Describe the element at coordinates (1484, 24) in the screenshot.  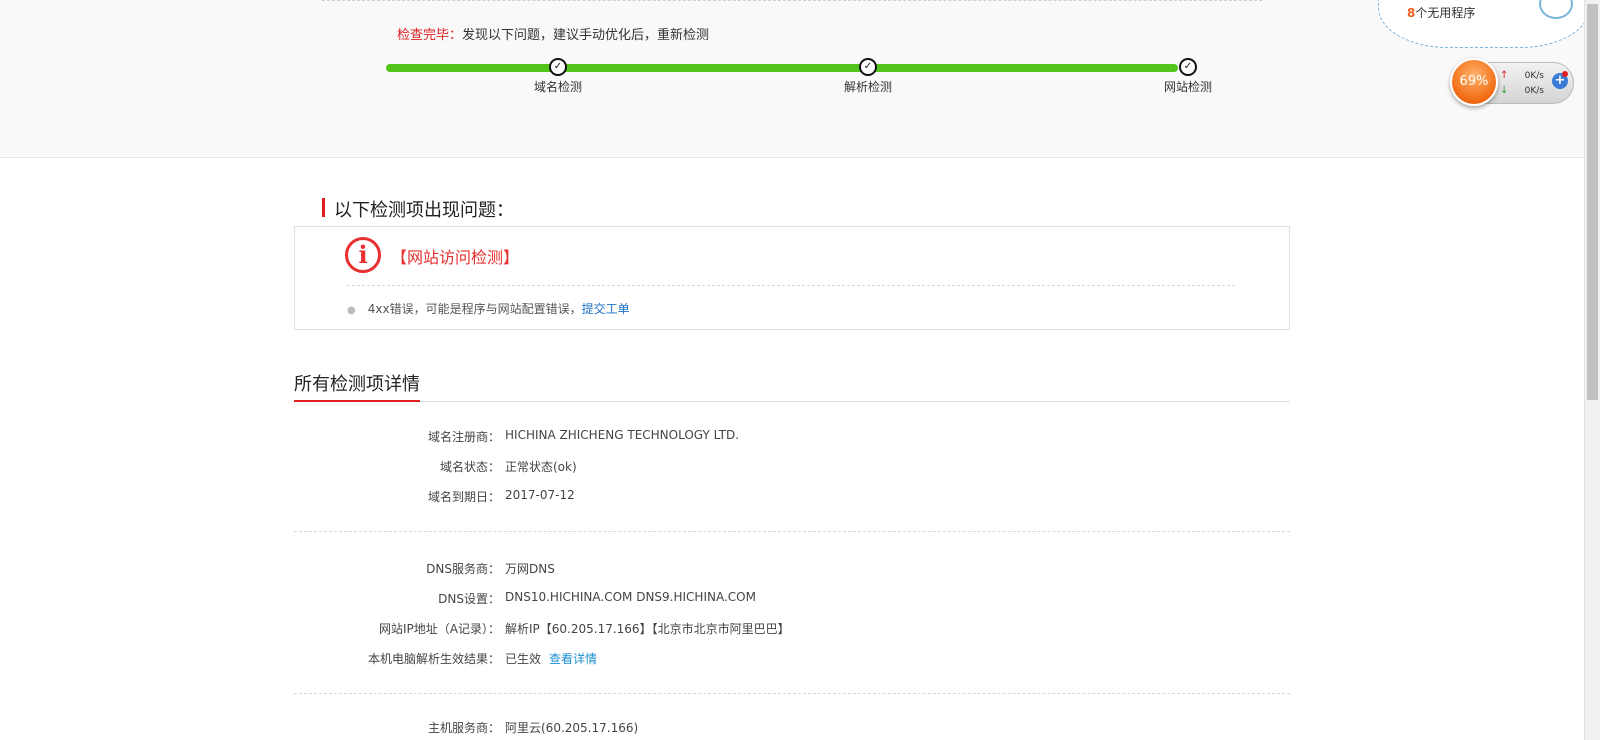
I see `cleanup-popup: 8个无用程序` at that location.